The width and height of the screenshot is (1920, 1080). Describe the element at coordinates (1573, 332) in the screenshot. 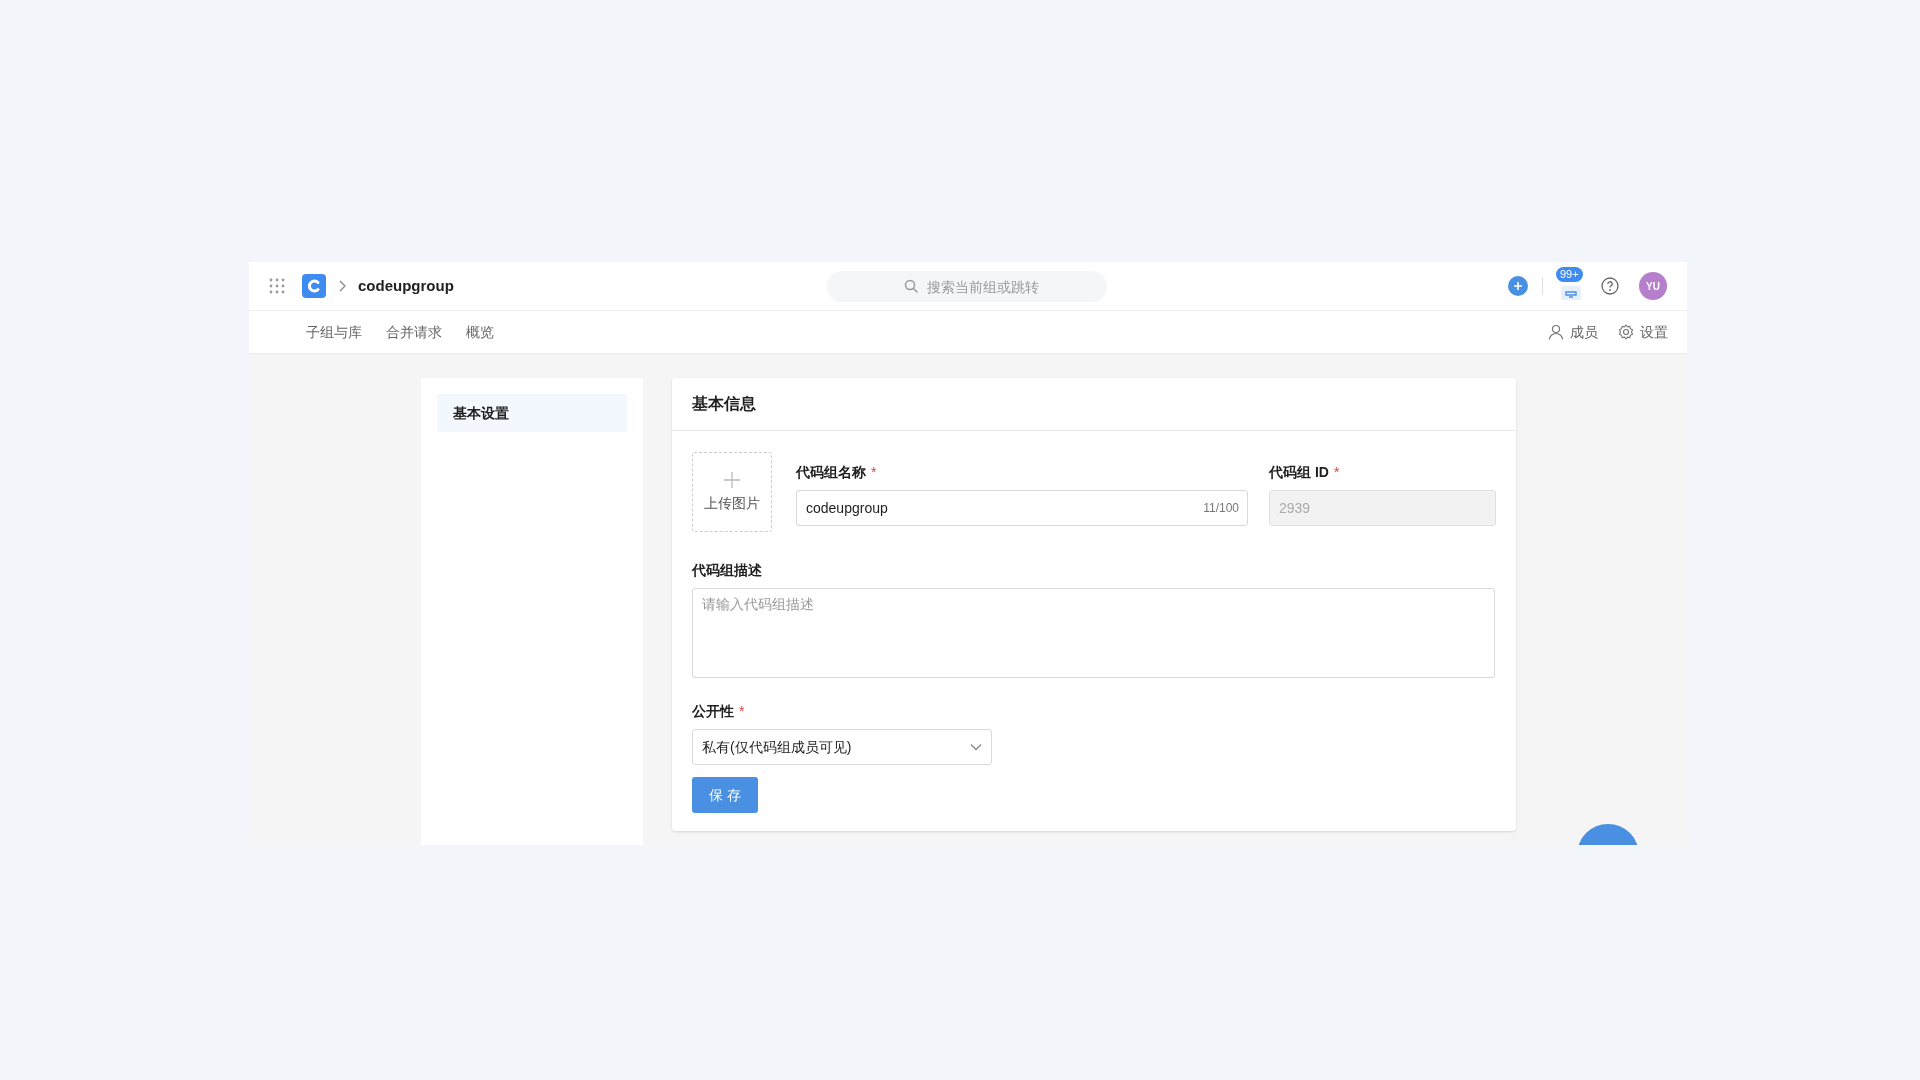

I see `members-link: 成员` at that location.